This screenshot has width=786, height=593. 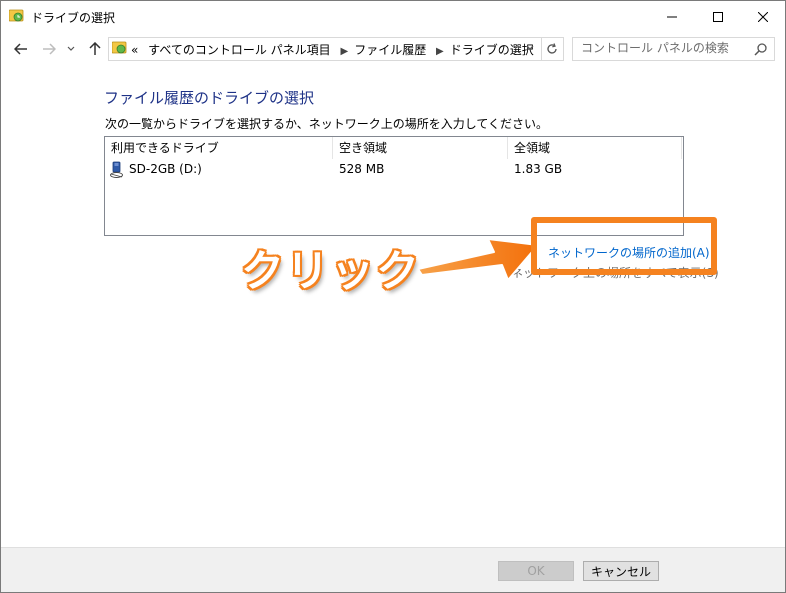 I want to click on table-row: SD-2GB (D:) 528 MB 1.83 GB, so click(x=394, y=170).